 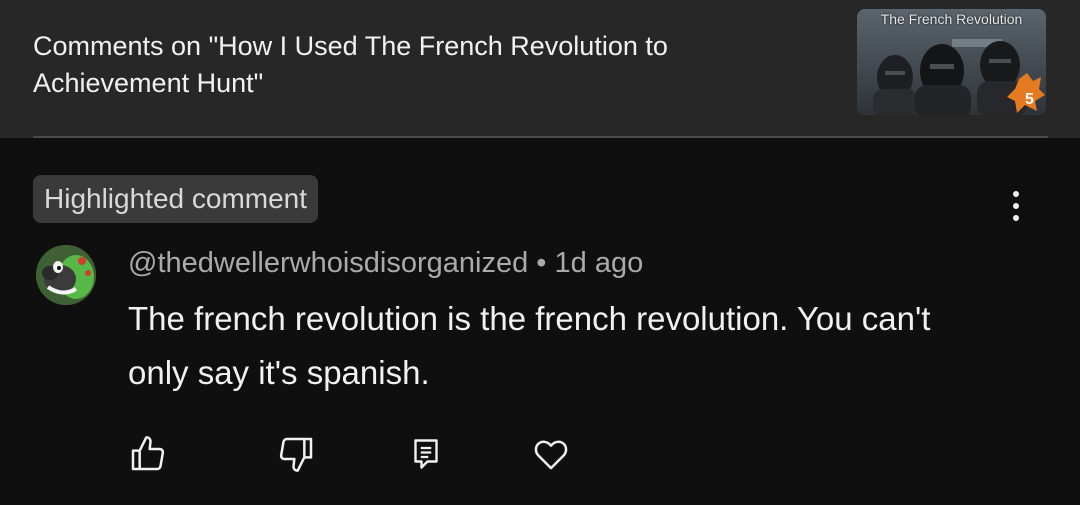 What do you see at coordinates (1016, 194) in the screenshot?
I see `more-vert-icon` at bounding box center [1016, 194].